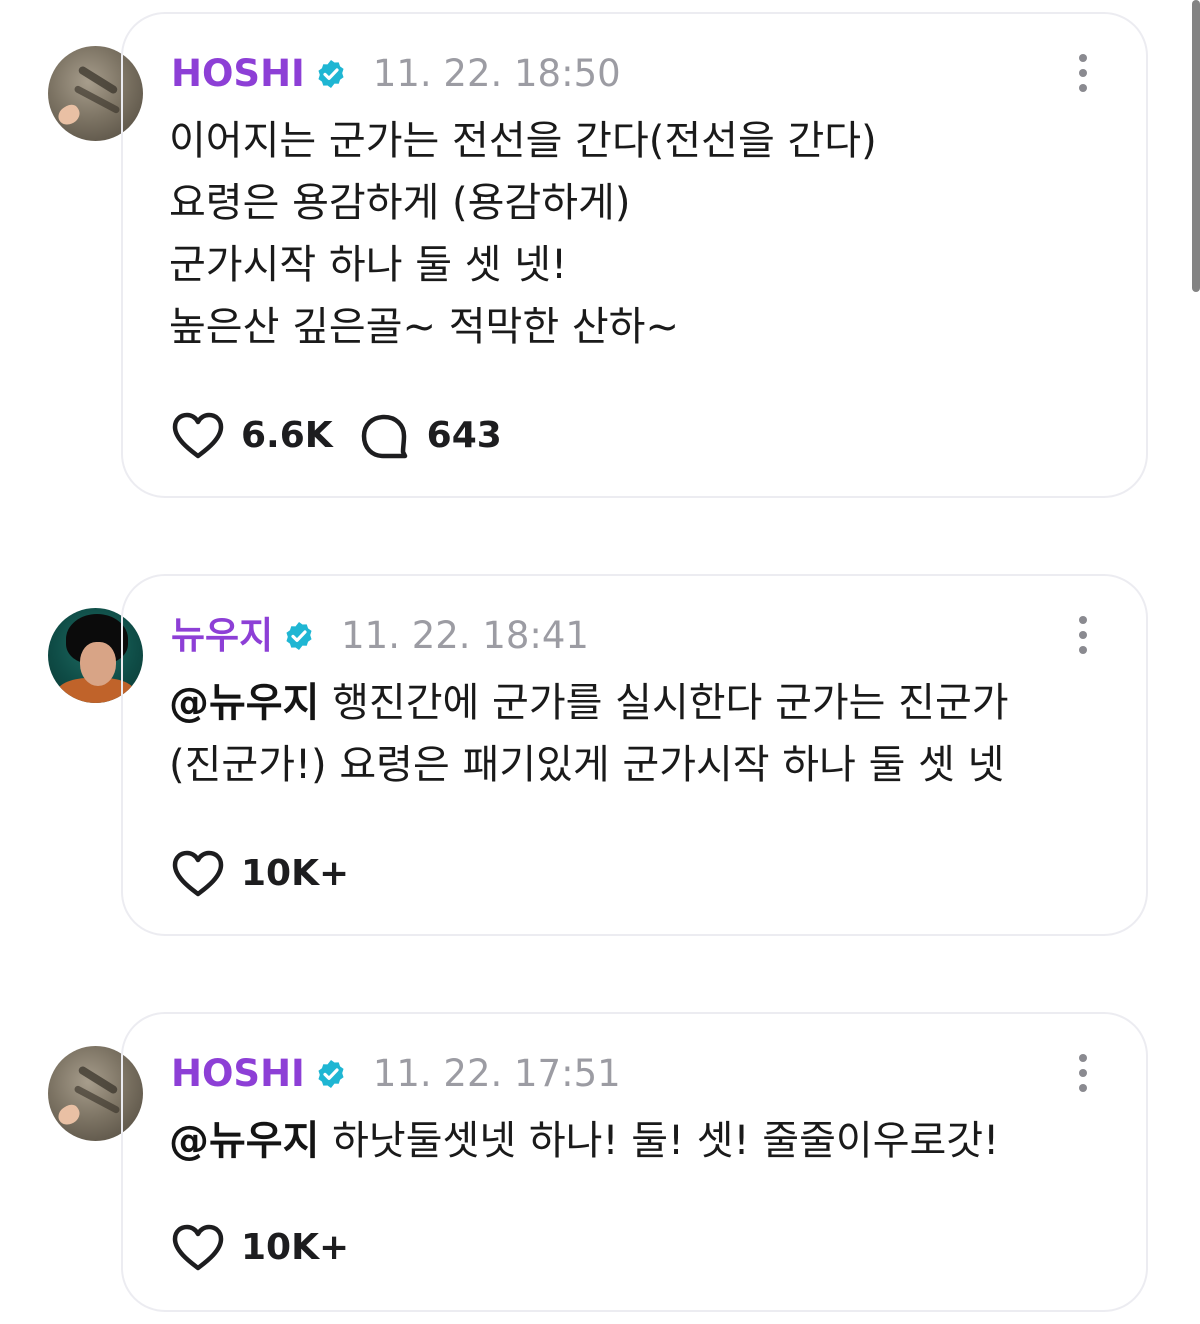 The image size is (1200, 1324). I want to click on comment-line: 요령은 용감하게 (용감하게), so click(400, 203).